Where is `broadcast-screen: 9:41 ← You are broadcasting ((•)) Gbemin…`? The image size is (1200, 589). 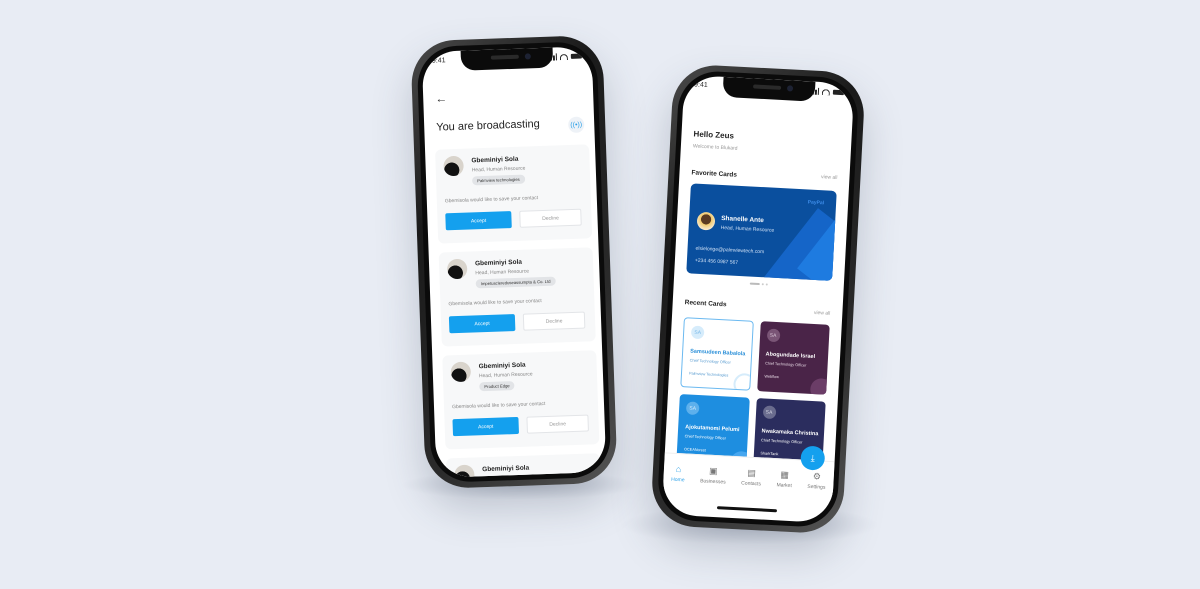 broadcast-screen: 9:41 ← You are broadcasting ((•)) Gbemin… is located at coordinates (514, 262).